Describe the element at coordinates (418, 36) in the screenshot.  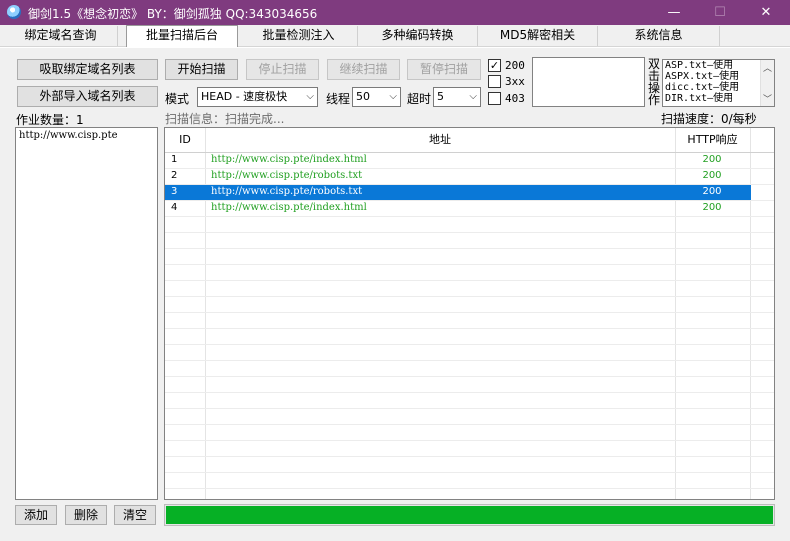
I see `tab-encoding-convert: 多种编码转换` at that location.